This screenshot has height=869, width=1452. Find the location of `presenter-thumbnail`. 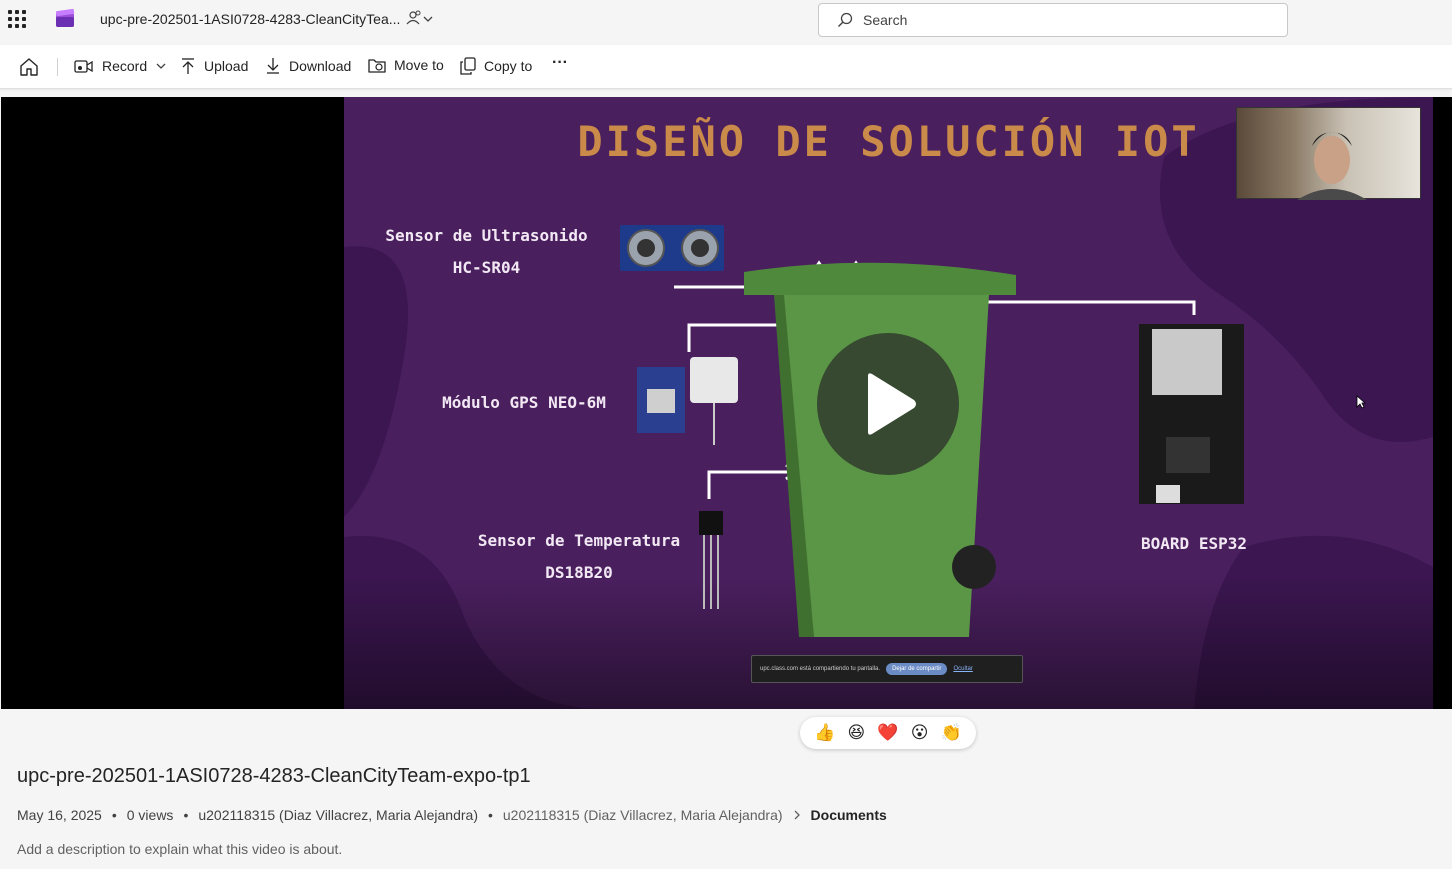

presenter-thumbnail is located at coordinates (1332, 166).